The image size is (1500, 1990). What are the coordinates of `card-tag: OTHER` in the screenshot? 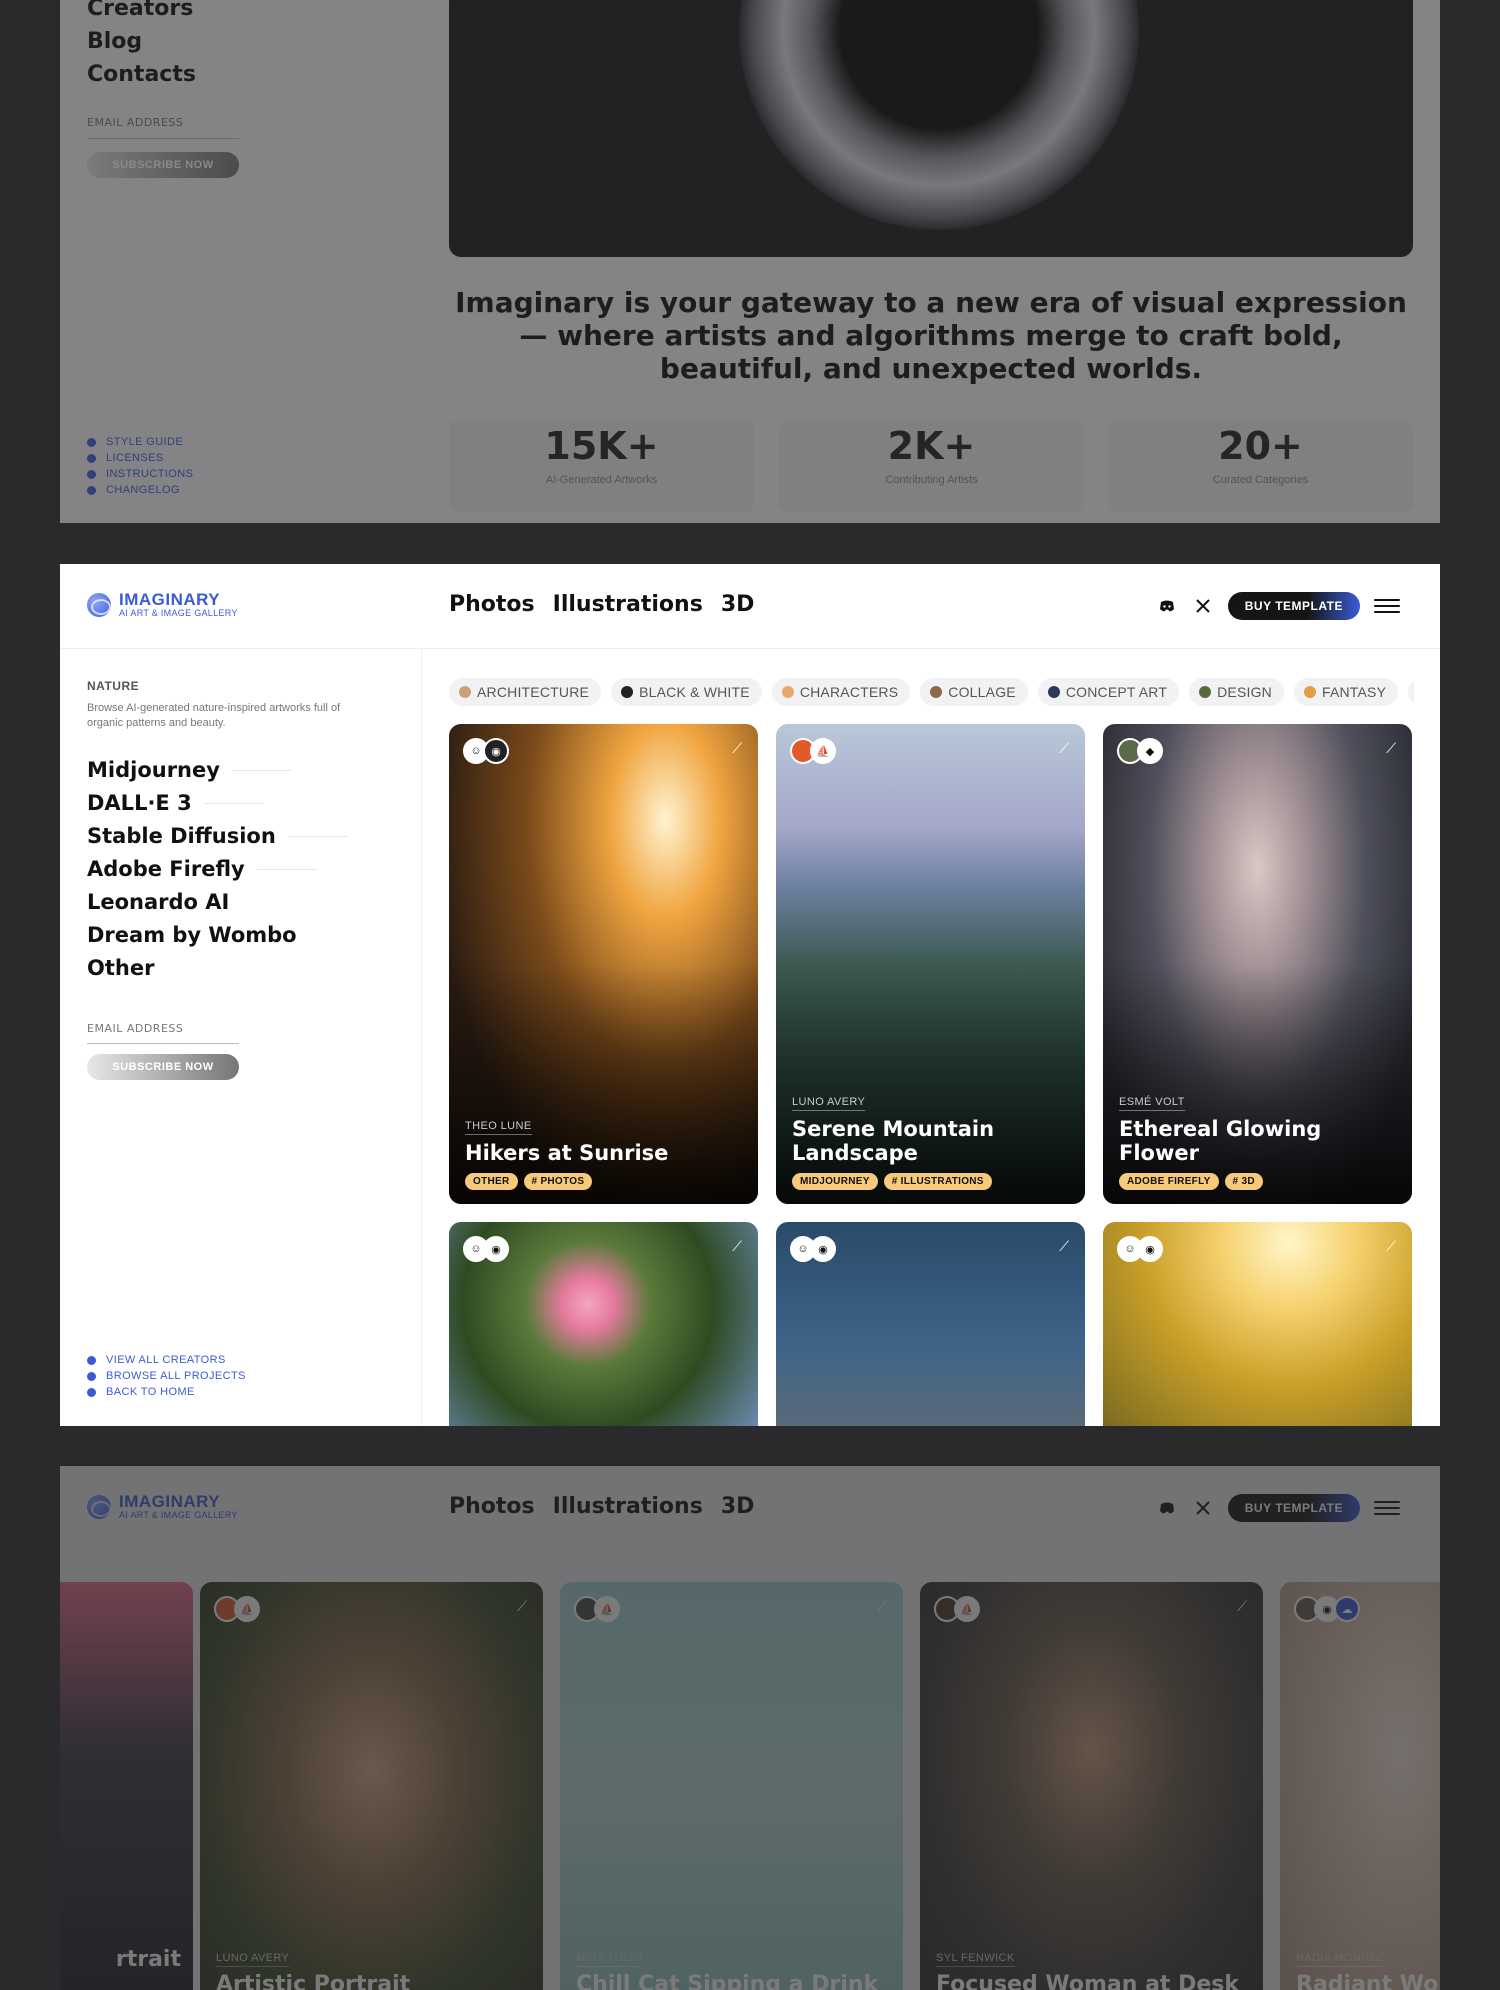 It's located at (491, 1181).